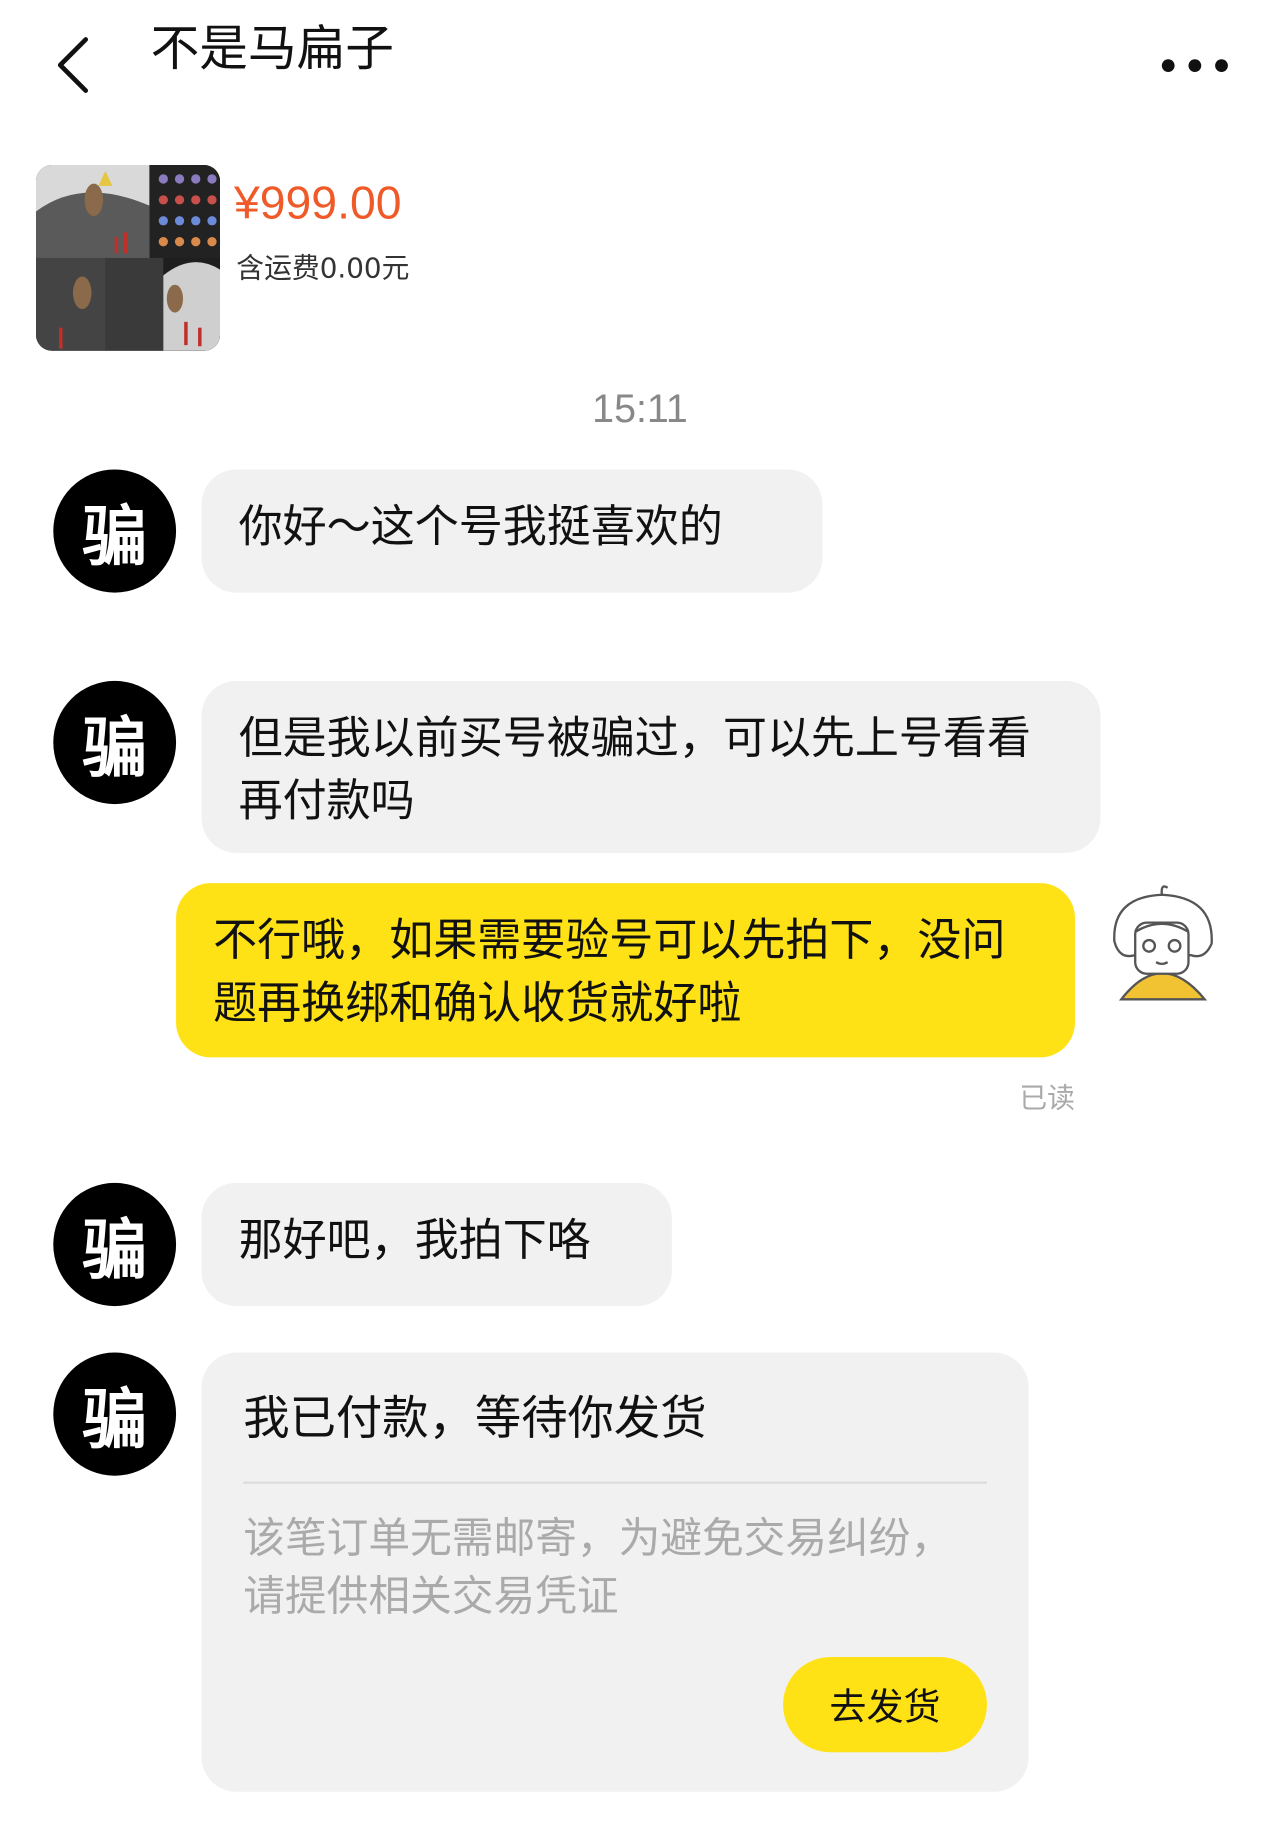  Describe the element at coordinates (128, 258) in the screenshot. I see `product-thumbnail` at that location.